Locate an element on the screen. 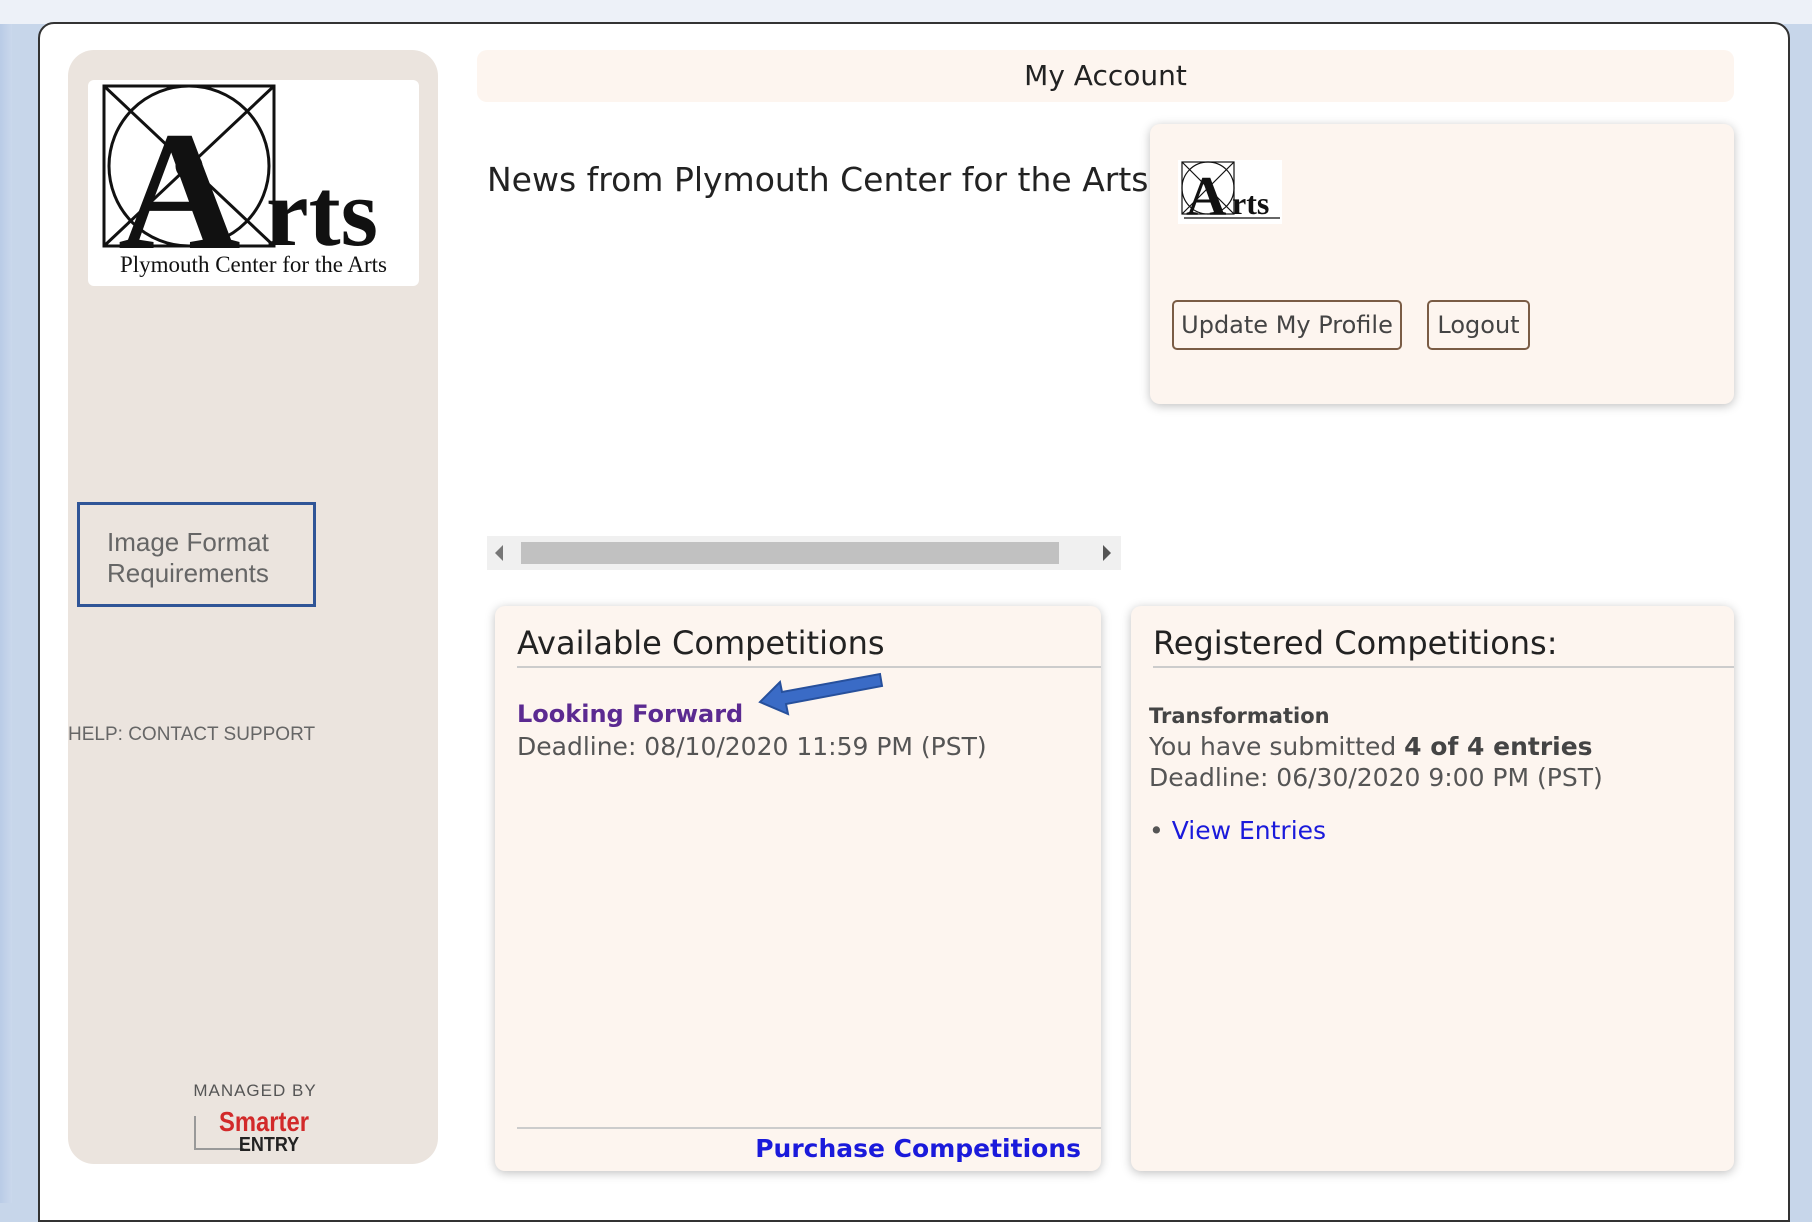 This screenshot has height=1222, width=1812. divider is located at coordinates (809, 1128).